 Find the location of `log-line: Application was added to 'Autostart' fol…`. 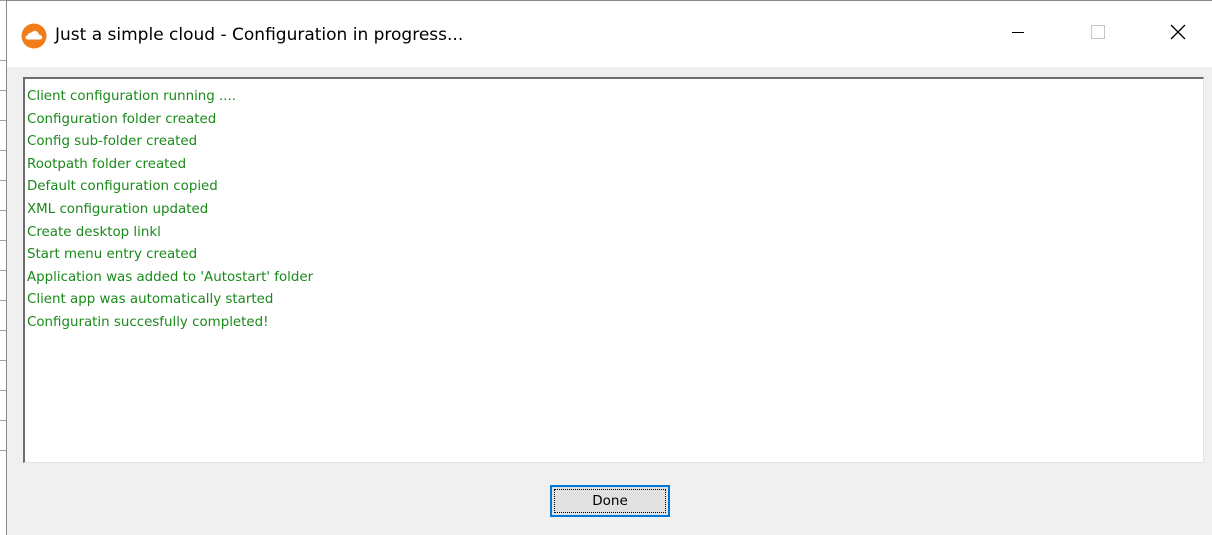

log-line: Application was added to 'Autostart' fol… is located at coordinates (170, 277).